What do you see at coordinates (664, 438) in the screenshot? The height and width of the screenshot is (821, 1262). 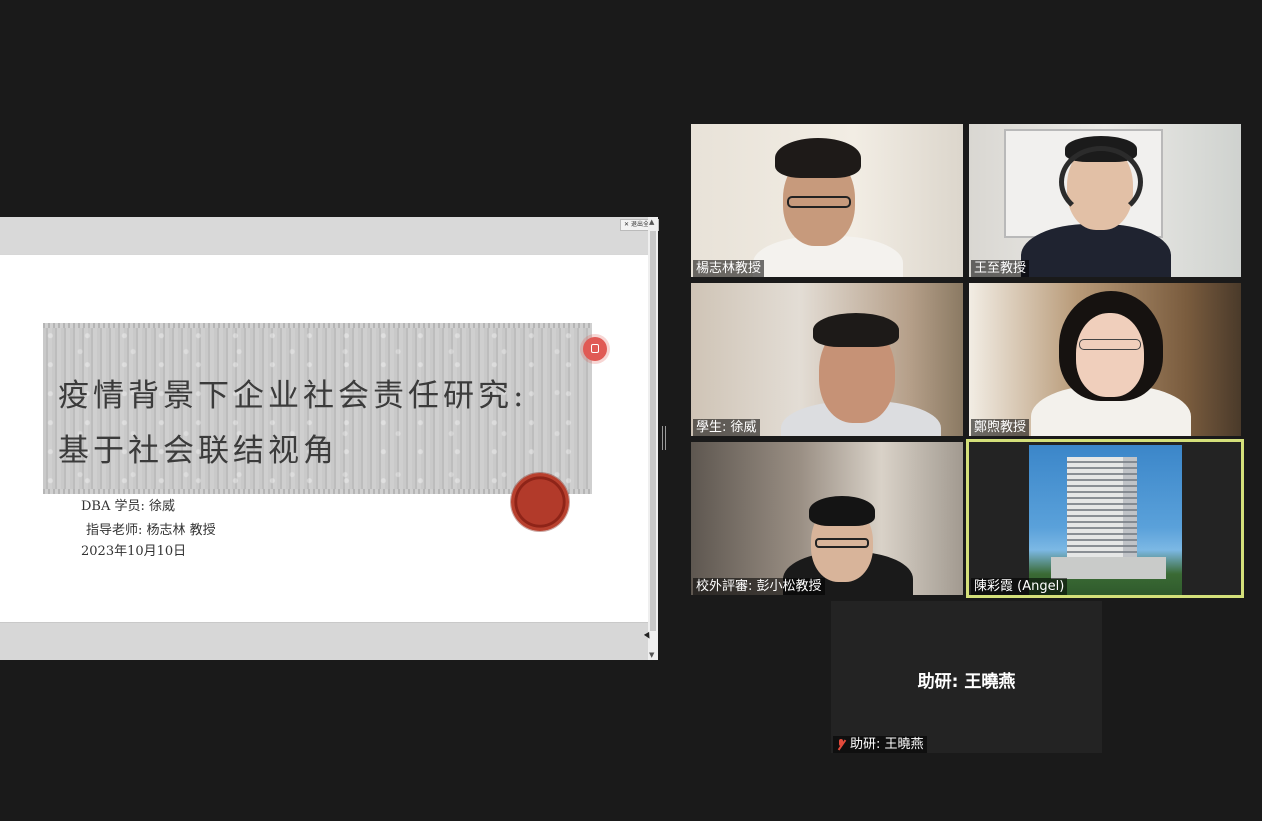 I see `panel-splitter-handle` at bounding box center [664, 438].